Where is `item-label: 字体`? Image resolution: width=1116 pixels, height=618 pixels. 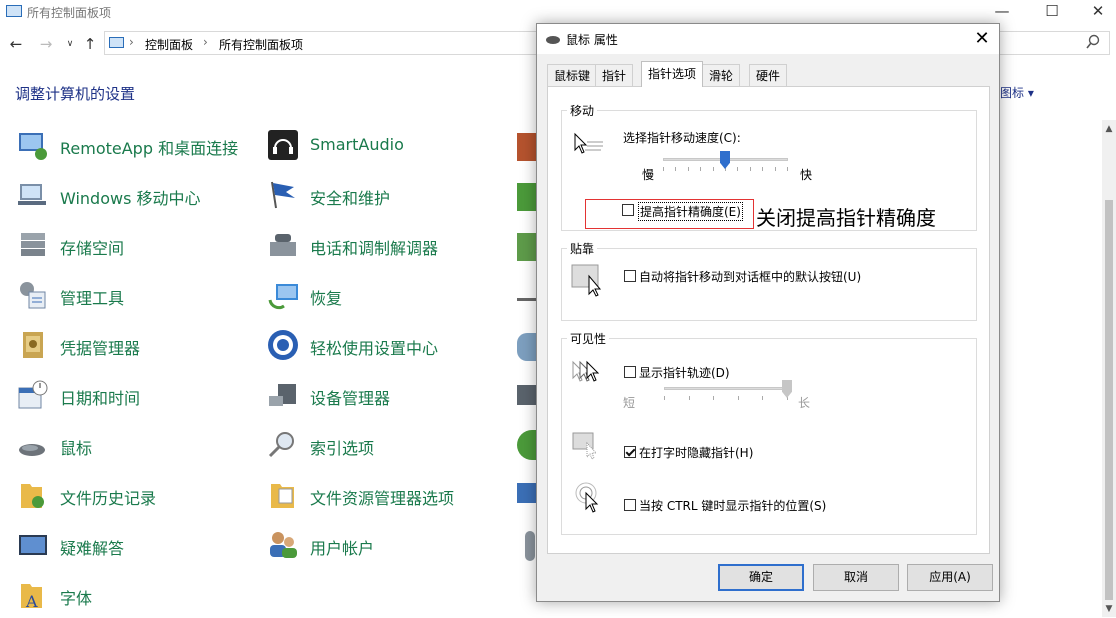
item-label: 字体 is located at coordinates (76, 598).